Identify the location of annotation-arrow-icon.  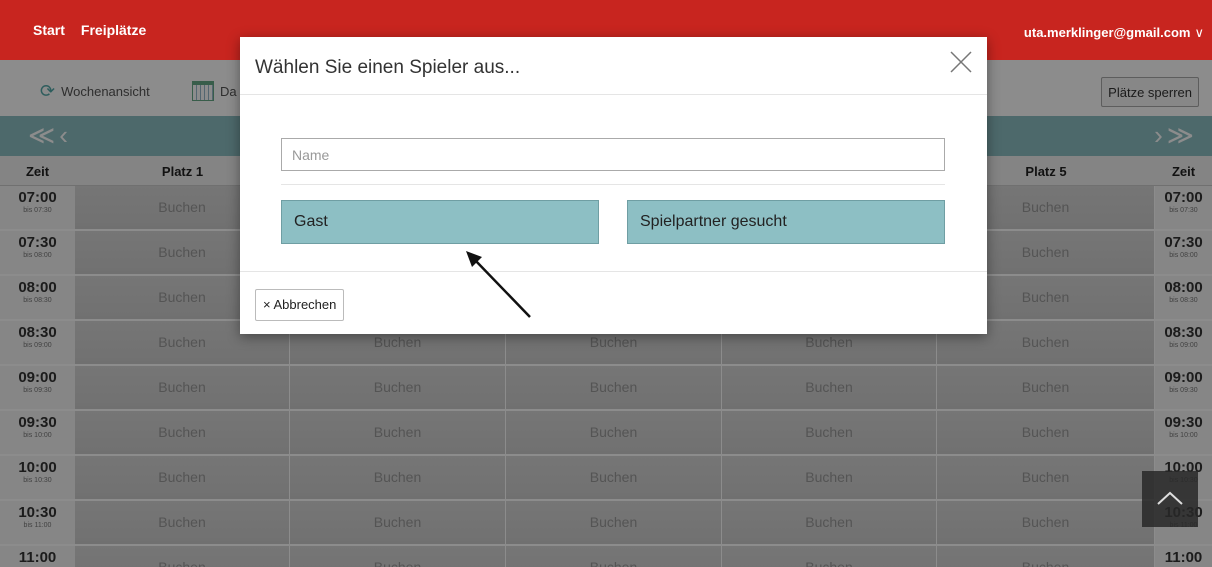
(498, 284).